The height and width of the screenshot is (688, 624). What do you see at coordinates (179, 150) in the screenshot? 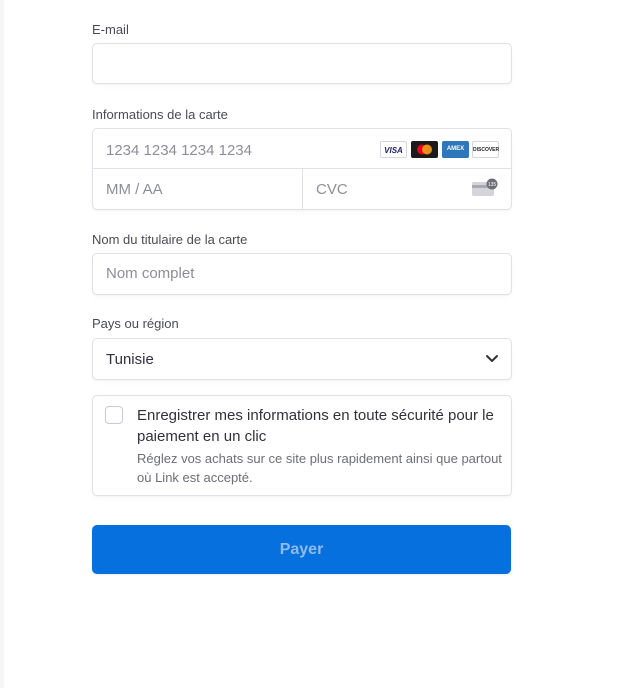
I see `card-number-placeholder: 1234 1234 1234 1234` at bounding box center [179, 150].